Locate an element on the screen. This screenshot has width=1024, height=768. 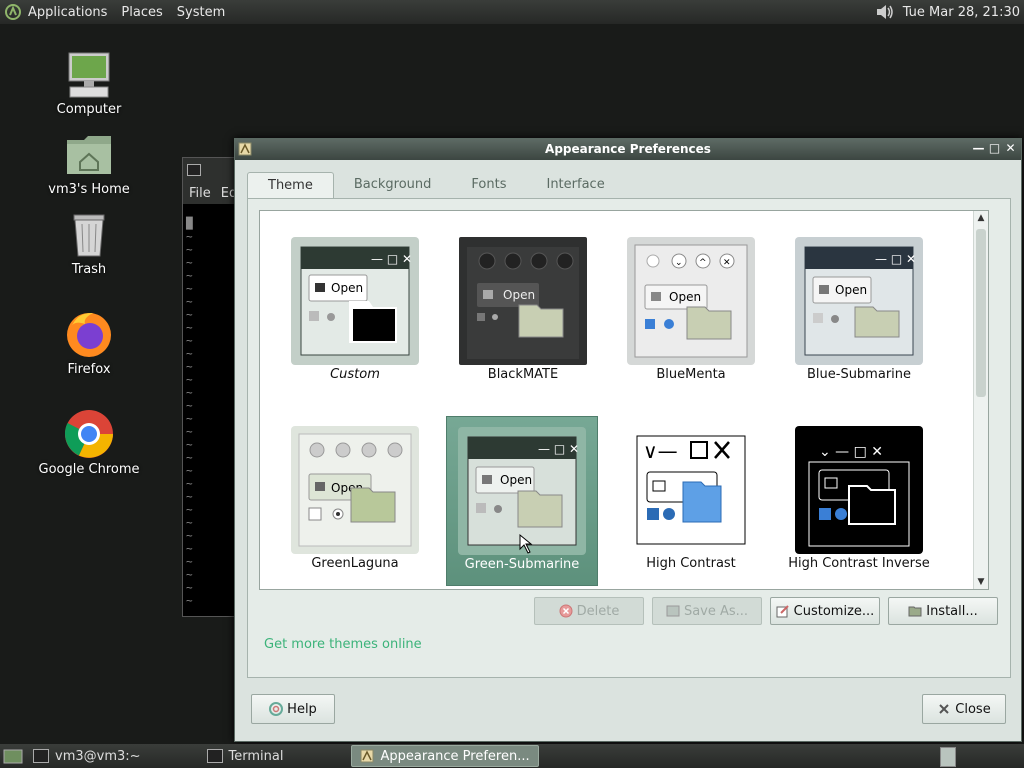
chrome-icon is located at coordinates (88, 434).